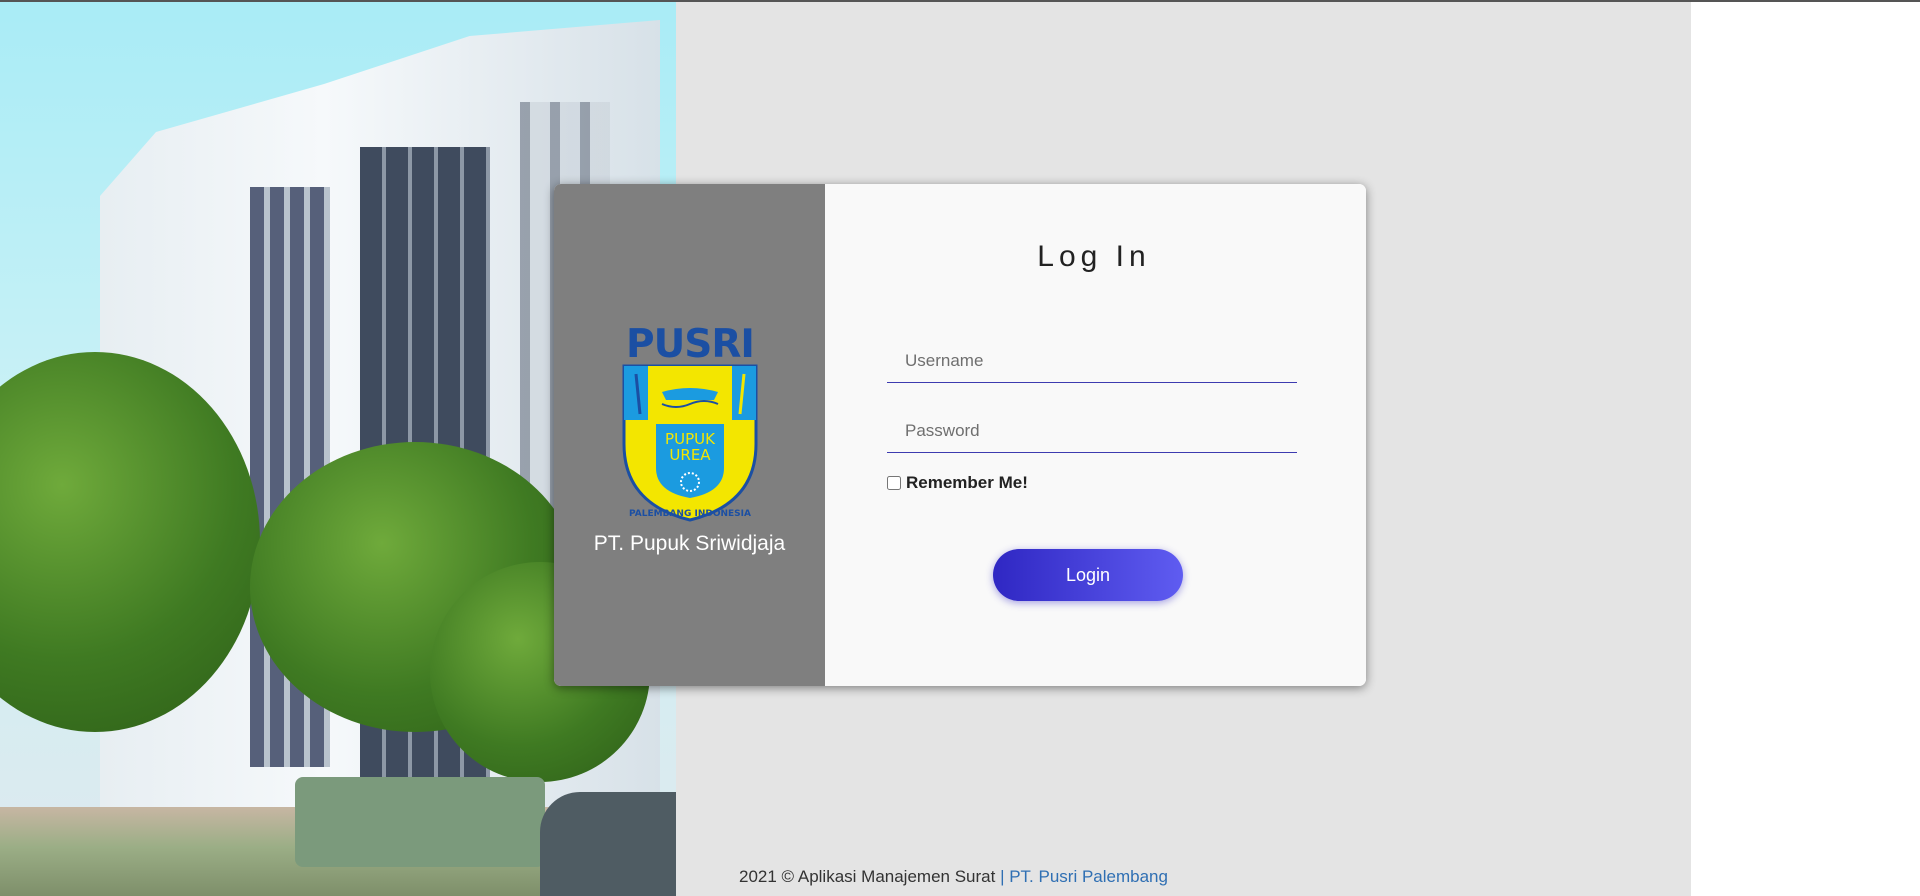 The width and height of the screenshot is (1920, 896). I want to click on remember-me-checkbox, so click(894, 483).